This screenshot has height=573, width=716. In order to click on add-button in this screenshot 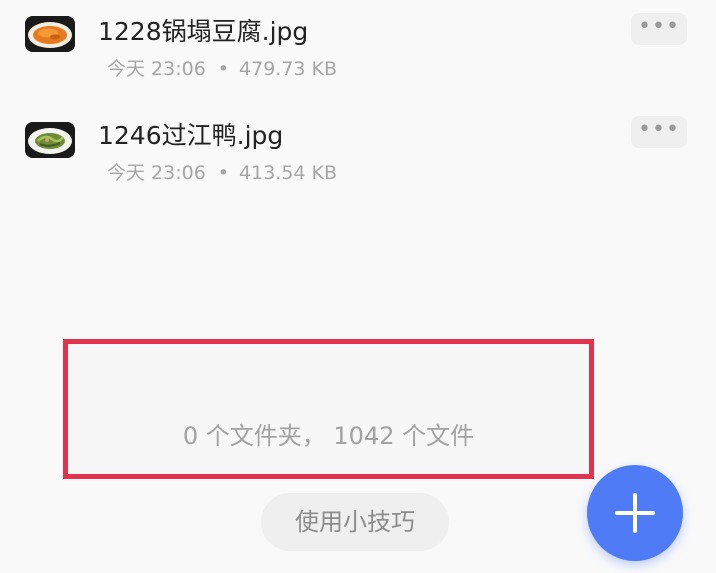, I will do `click(635, 513)`.